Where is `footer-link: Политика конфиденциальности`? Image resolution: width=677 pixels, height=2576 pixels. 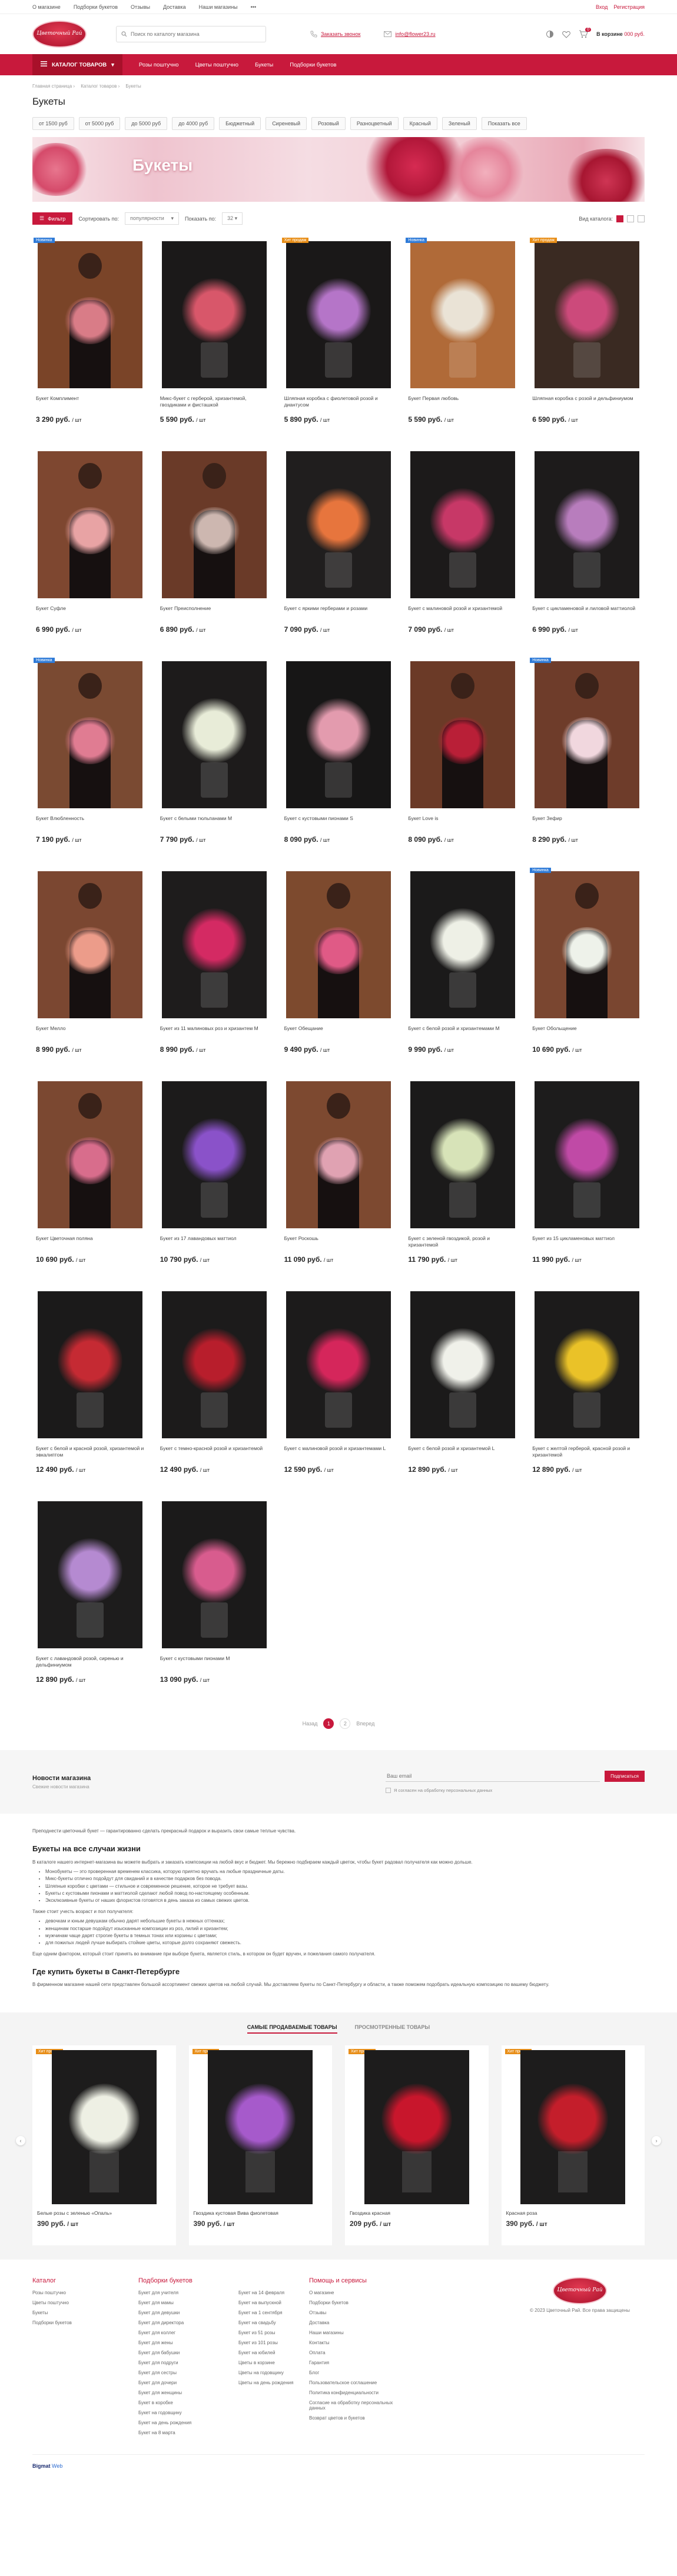
footer-link: Политика конфиденциальности is located at coordinates (356, 2393).